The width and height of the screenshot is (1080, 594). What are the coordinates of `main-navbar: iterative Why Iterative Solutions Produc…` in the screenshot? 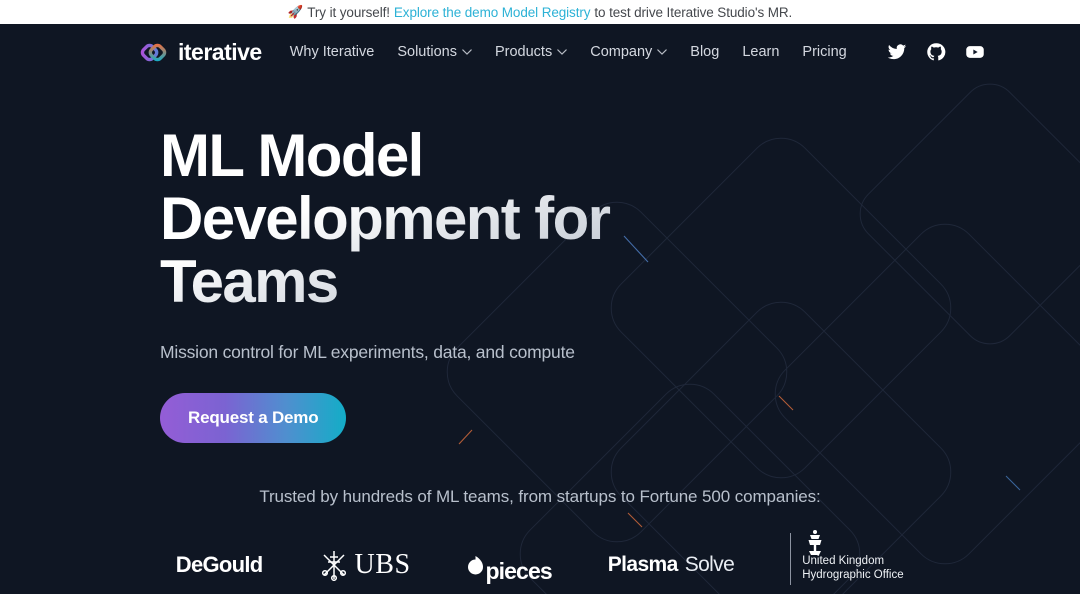 It's located at (540, 52).